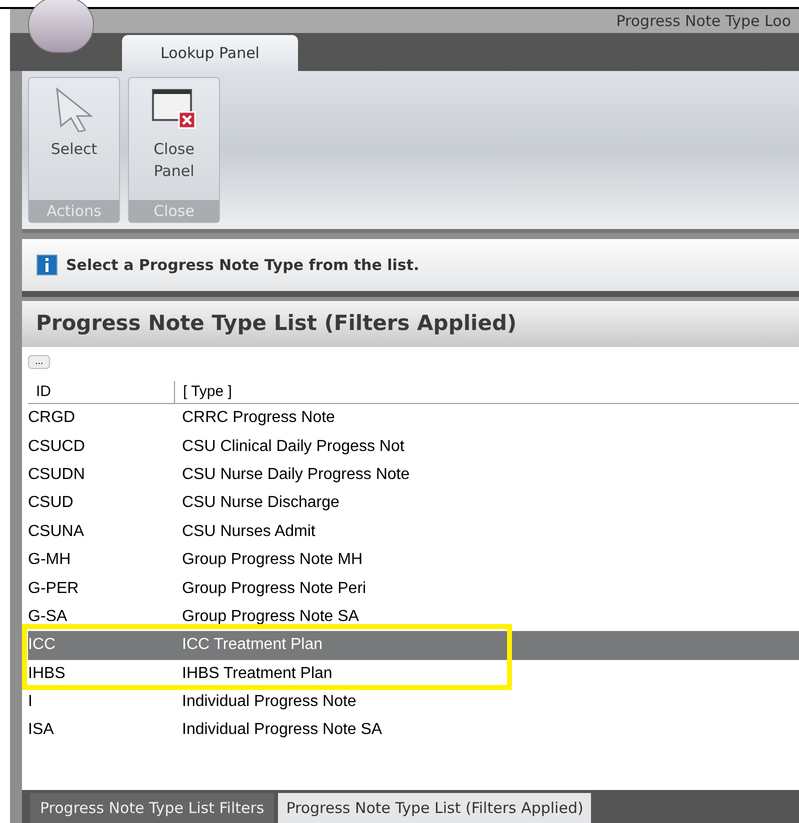 The image size is (799, 823). What do you see at coordinates (47, 265) in the screenshot?
I see `info-icon` at bounding box center [47, 265].